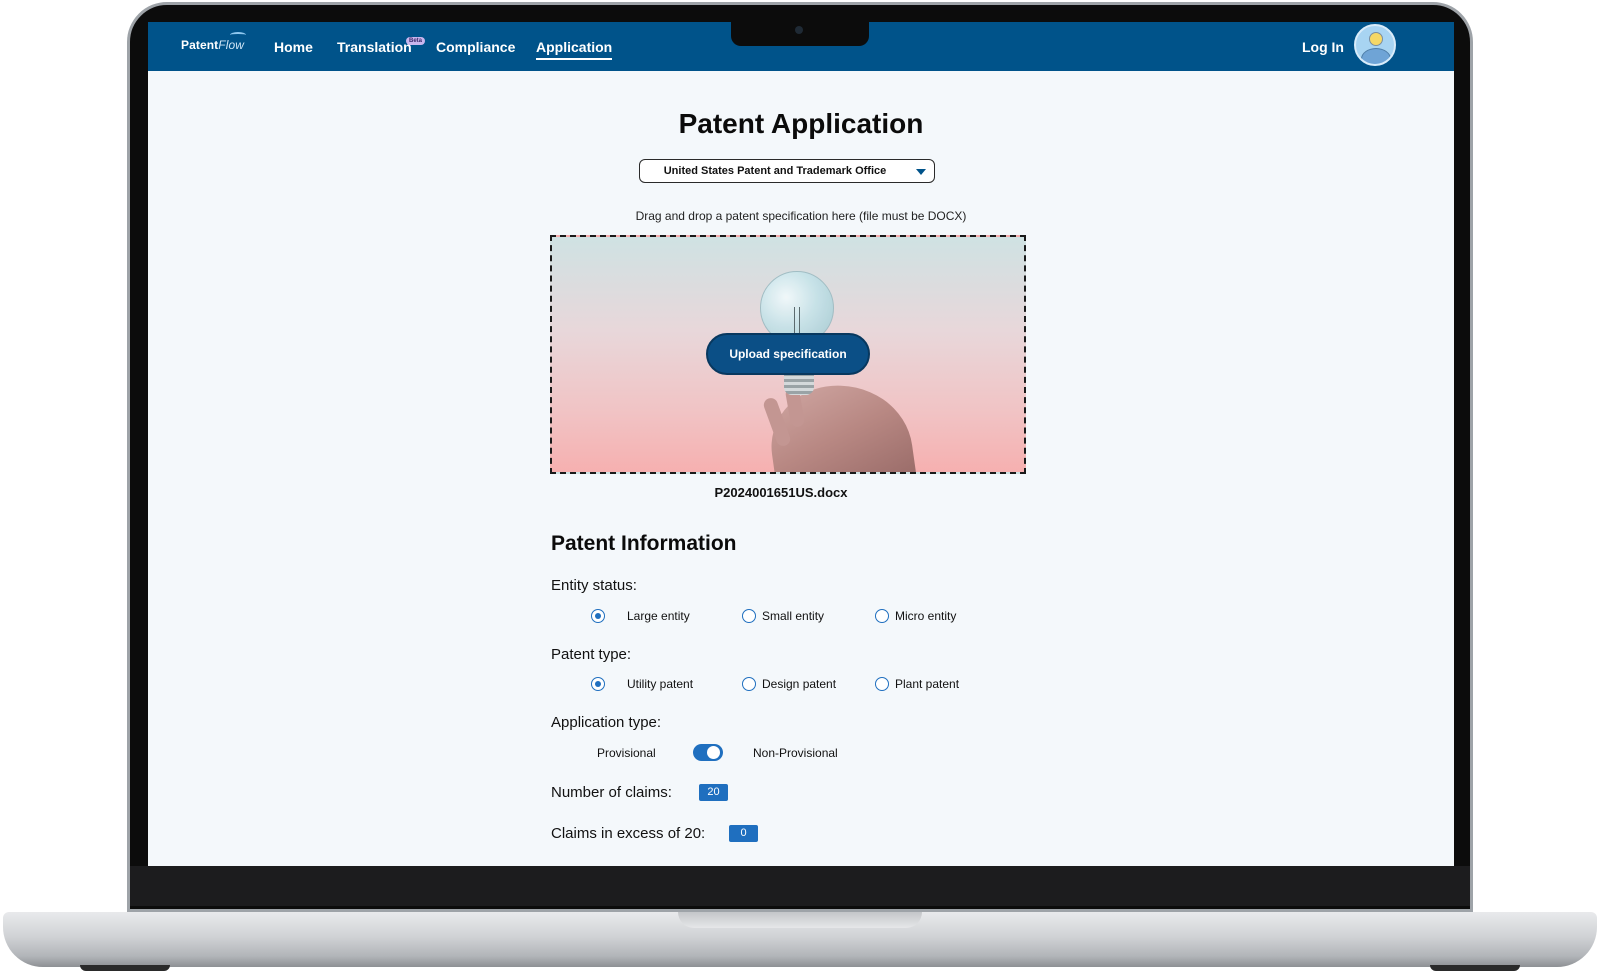 This screenshot has height=975, width=1600. Describe the element at coordinates (628, 833) in the screenshot. I see `excess-claims-label: Claims in excess of 20:` at that location.